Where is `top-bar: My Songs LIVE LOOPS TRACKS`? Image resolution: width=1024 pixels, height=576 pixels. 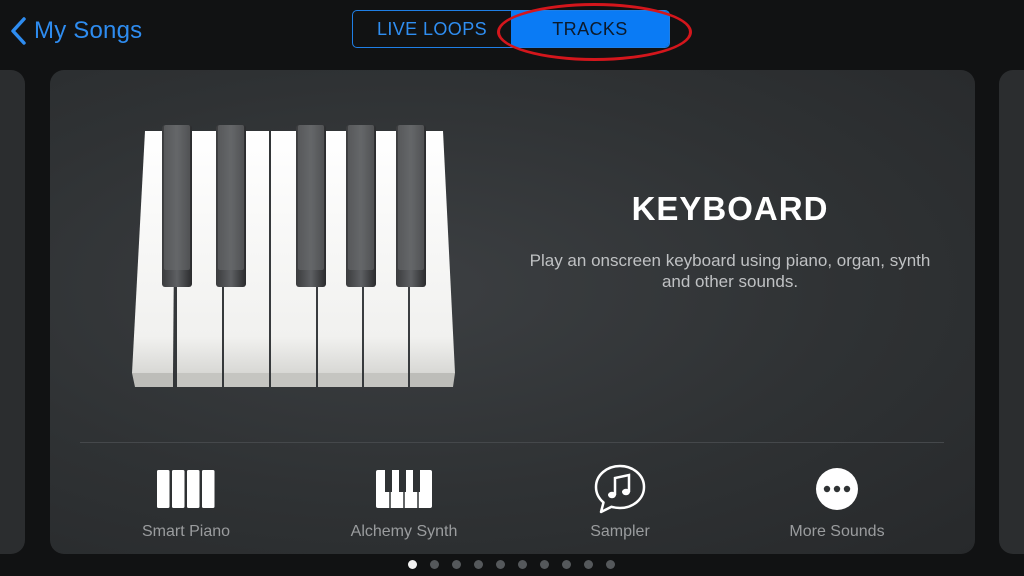 top-bar: My Songs LIVE LOOPS TRACKS is located at coordinates (512, 31).